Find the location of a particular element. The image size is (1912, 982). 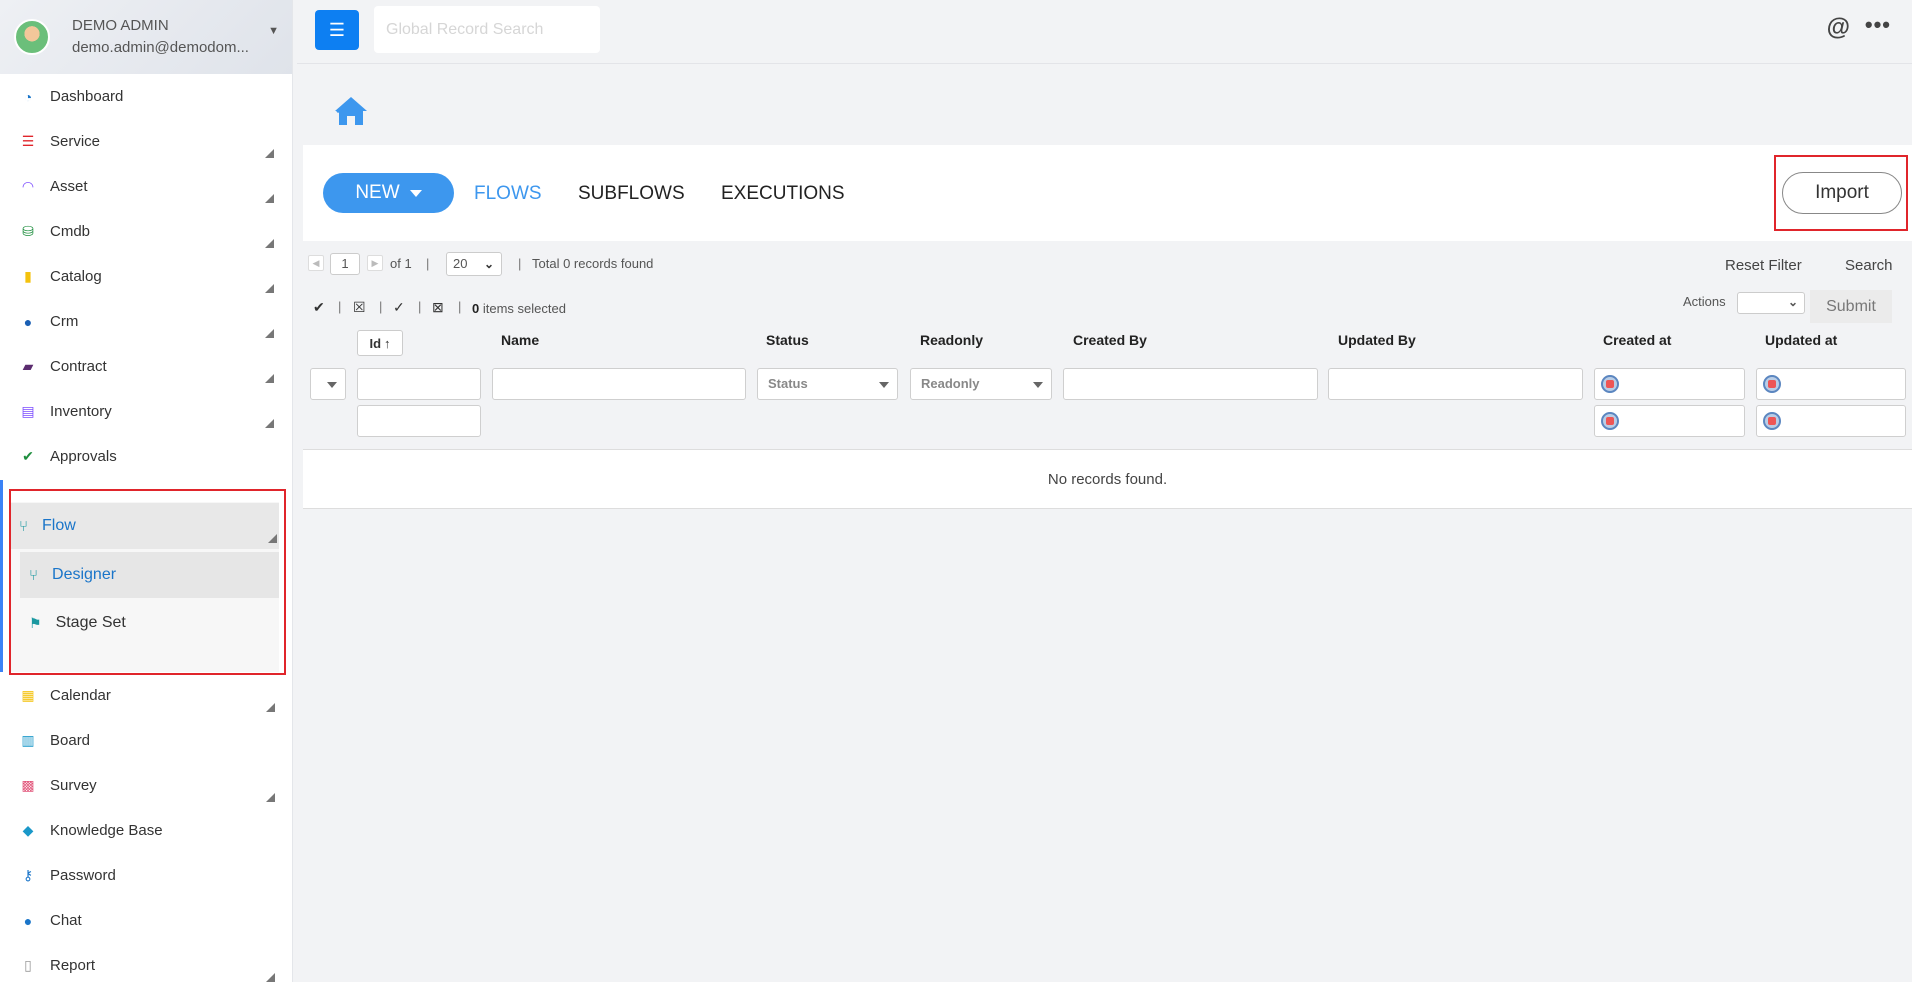

new-button: NEW is located at coordinates (388, 193).